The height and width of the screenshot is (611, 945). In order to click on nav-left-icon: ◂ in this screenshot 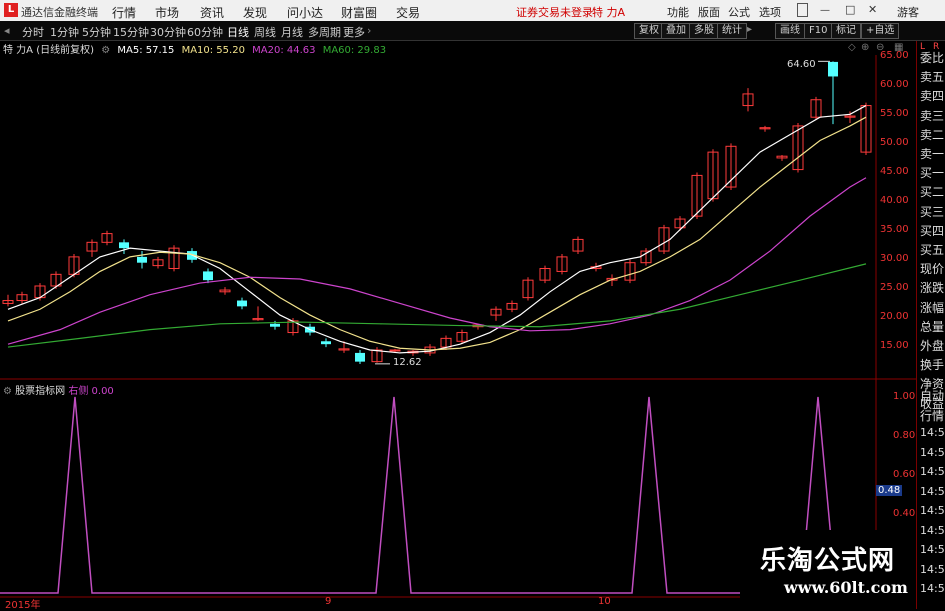, I will do `click(7, 30)`.